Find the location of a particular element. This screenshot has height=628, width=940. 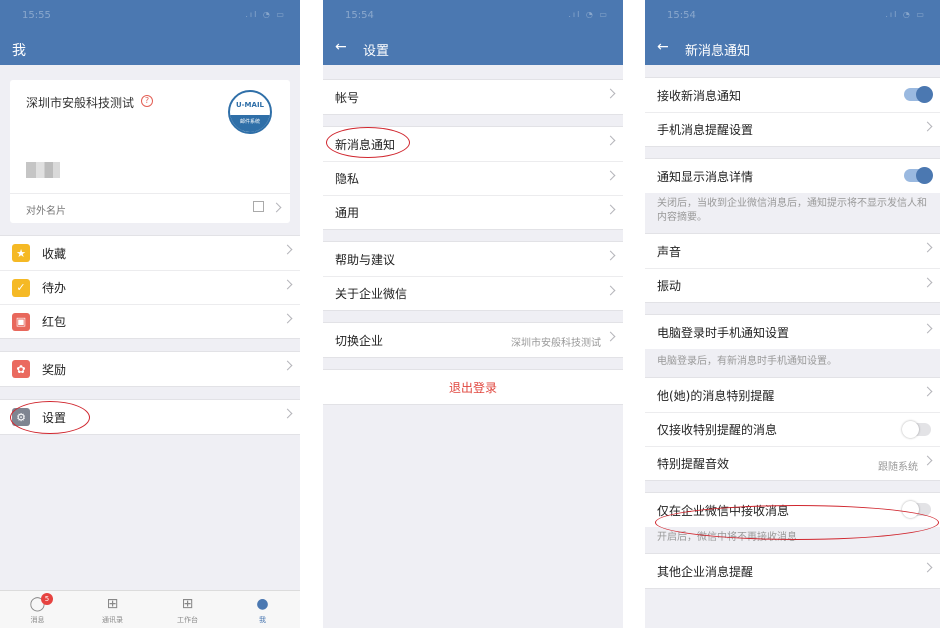

company-logo: U-MAIL 邮件系统 is located at coordinates (250, 112).